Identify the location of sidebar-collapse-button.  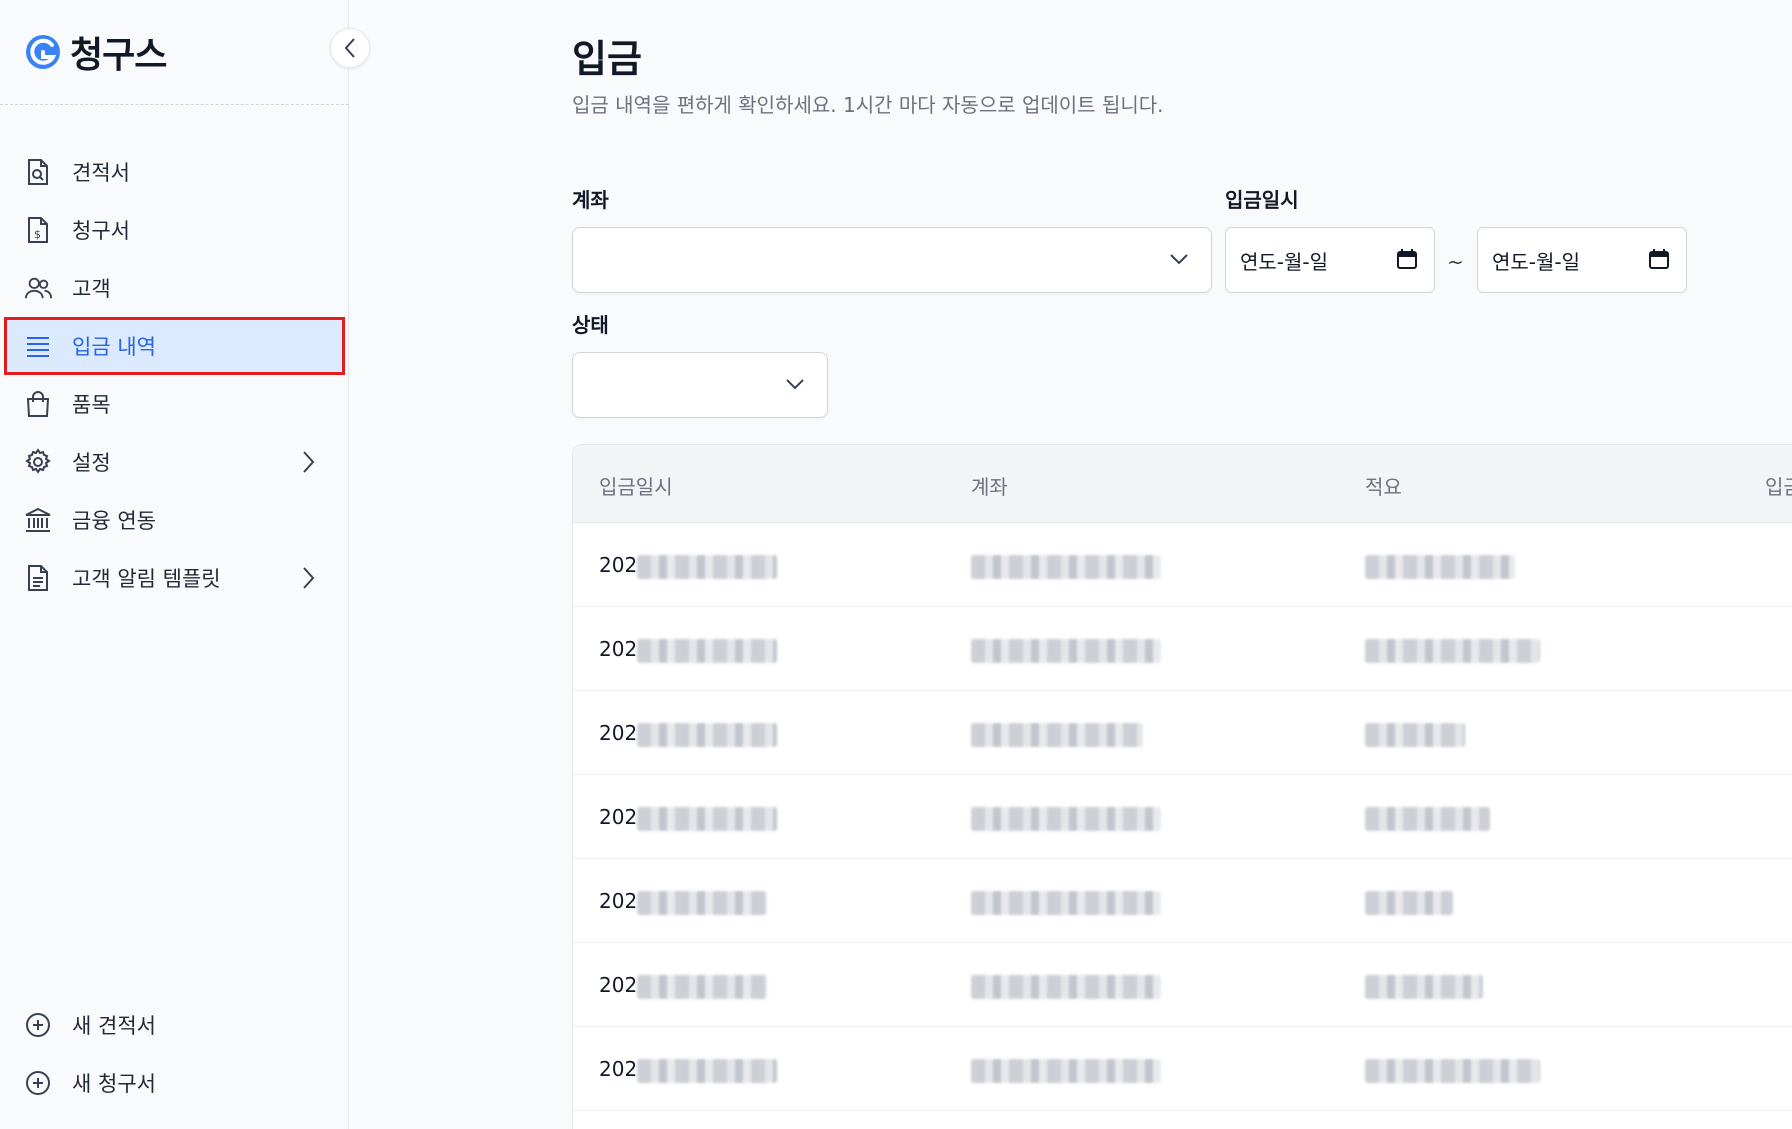
(350, 48).